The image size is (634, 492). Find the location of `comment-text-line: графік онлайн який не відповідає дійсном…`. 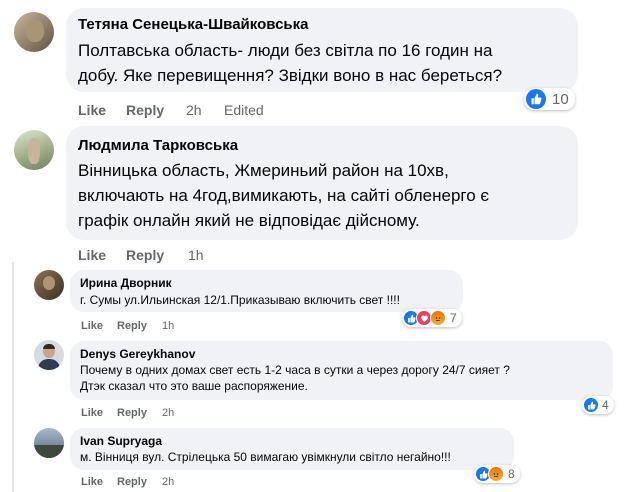

comment-text-line: графік онлайн який не відповідає дійсном… is located at coordinates (249, 220).